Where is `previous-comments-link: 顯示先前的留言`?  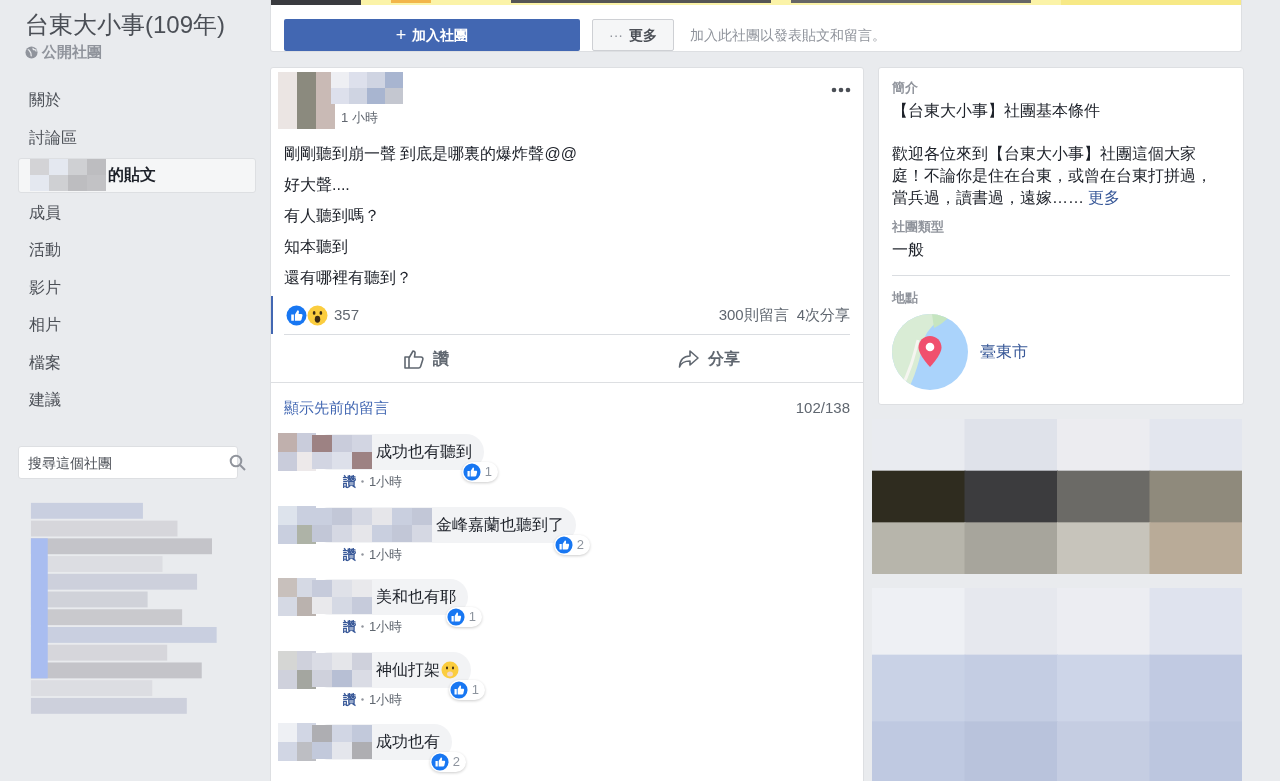 previous-comments-link: 顯示先前的留言 is located at coordinates (336, 408).